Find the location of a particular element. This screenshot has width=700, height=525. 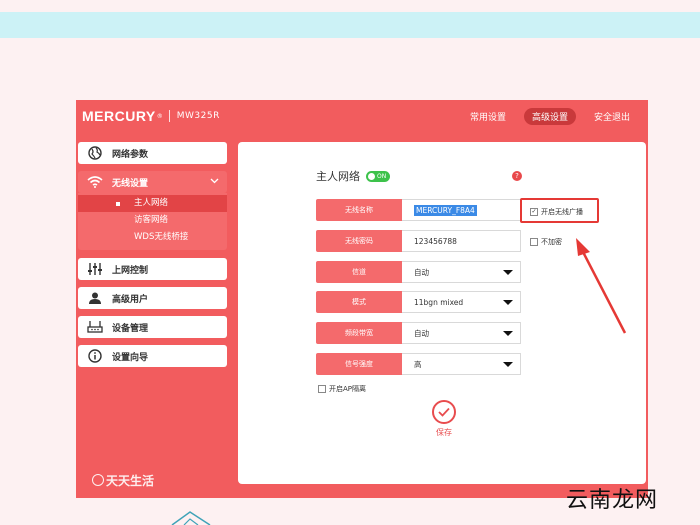

watermark-left-text: 天天生活 is located at coordinates (130, 481).